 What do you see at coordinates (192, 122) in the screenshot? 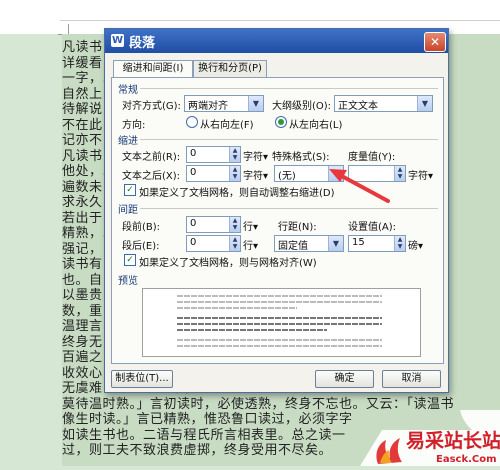
I see `rtl-radio` at bounding box center [192, 122].